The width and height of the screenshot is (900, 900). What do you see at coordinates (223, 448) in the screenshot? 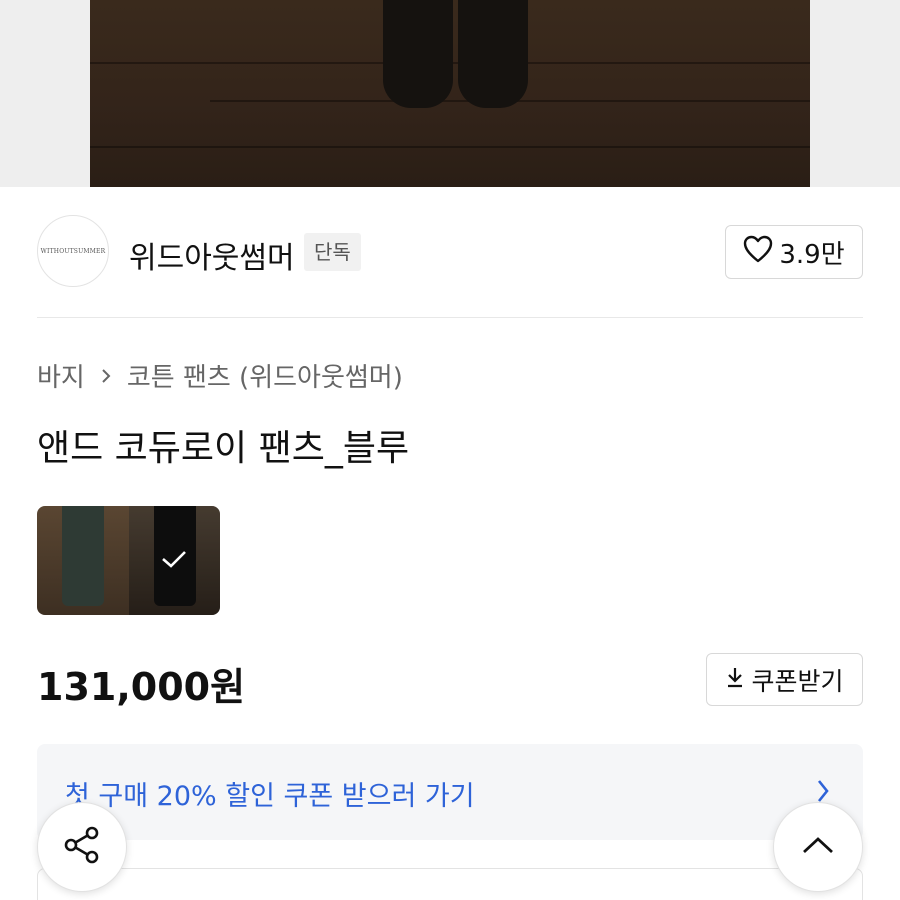
I see `product-title: 앤드 코듀로이 팬츠_블루` at bounding box center [223, 448].